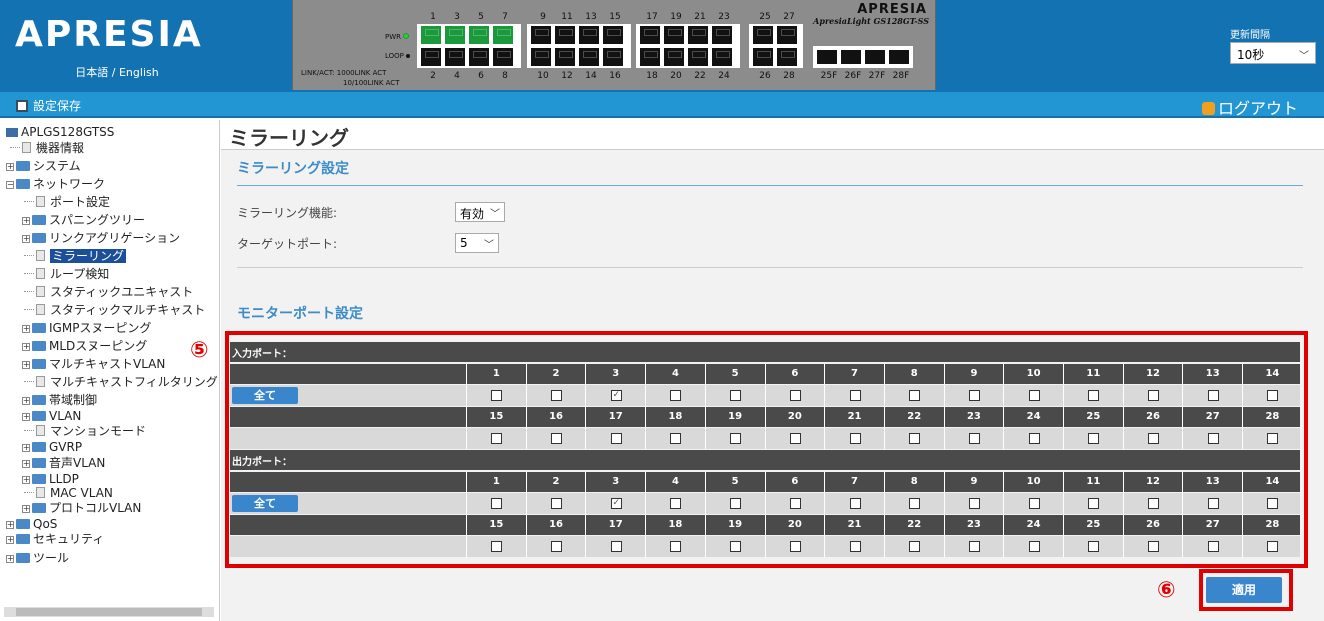  Describe the element at coordinates (47, 148) in the screenshot. I see `sidebar-item: 機器情報` at that location.